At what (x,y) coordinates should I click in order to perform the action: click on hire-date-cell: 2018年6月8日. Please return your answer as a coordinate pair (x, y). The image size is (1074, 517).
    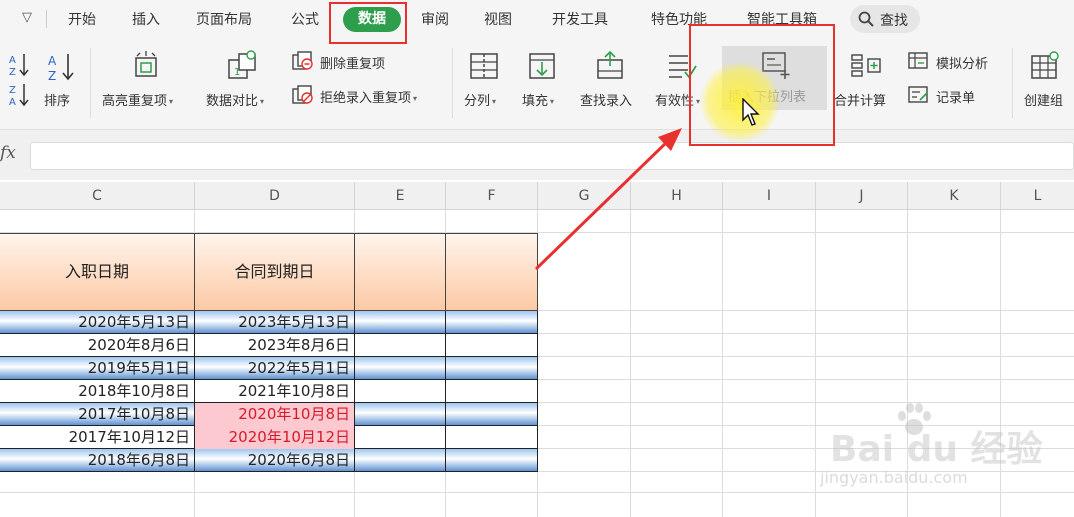
    Looking at the image, I should click on (97, 460).